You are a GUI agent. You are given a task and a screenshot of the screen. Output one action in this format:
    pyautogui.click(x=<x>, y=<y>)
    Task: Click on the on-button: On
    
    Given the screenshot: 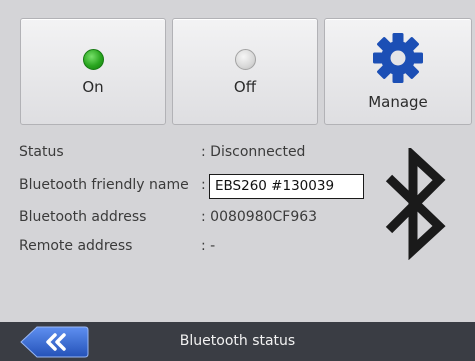 What is the action you would take?
    pyautogui.click(x=93, y=71)
    